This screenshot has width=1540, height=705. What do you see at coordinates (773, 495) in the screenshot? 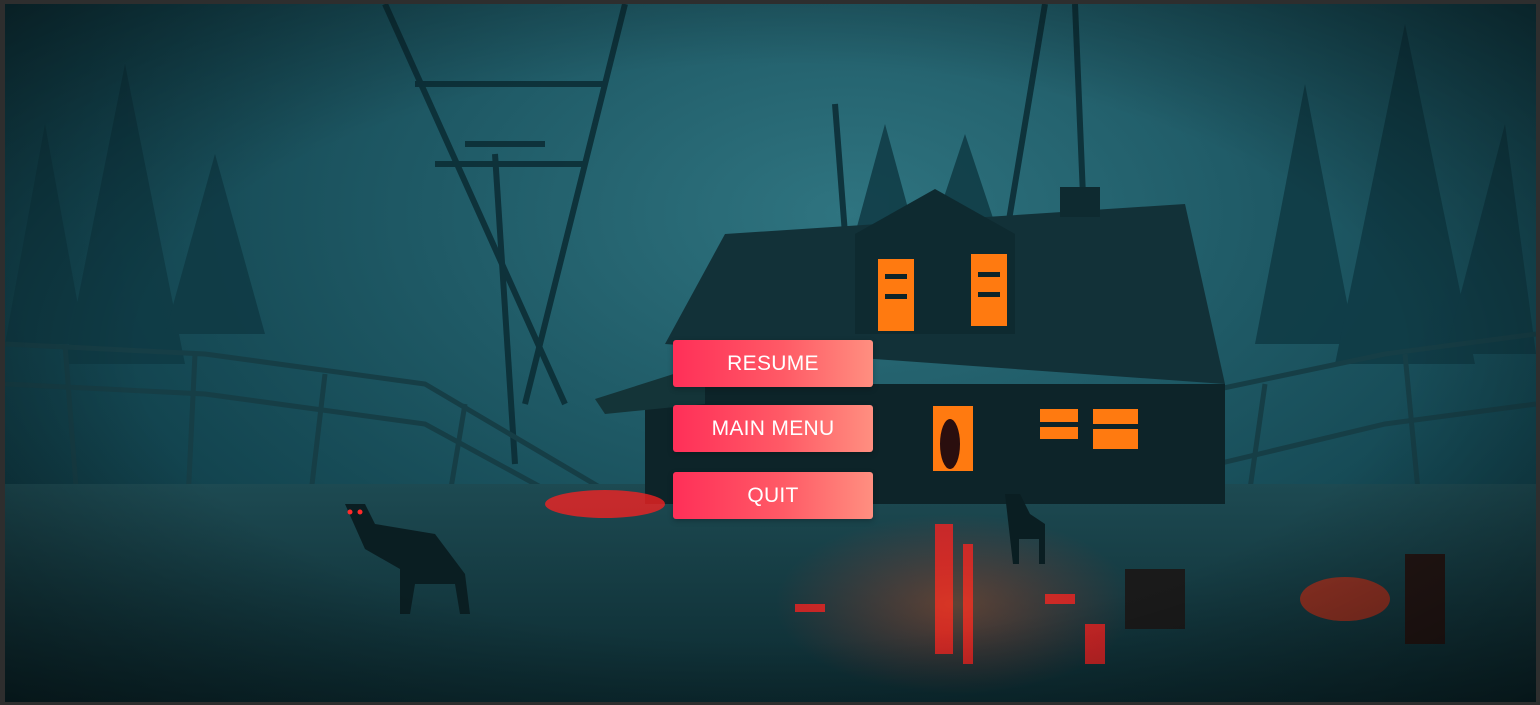
I see `quit-button: QUIT` at bounding box center [773, 495].